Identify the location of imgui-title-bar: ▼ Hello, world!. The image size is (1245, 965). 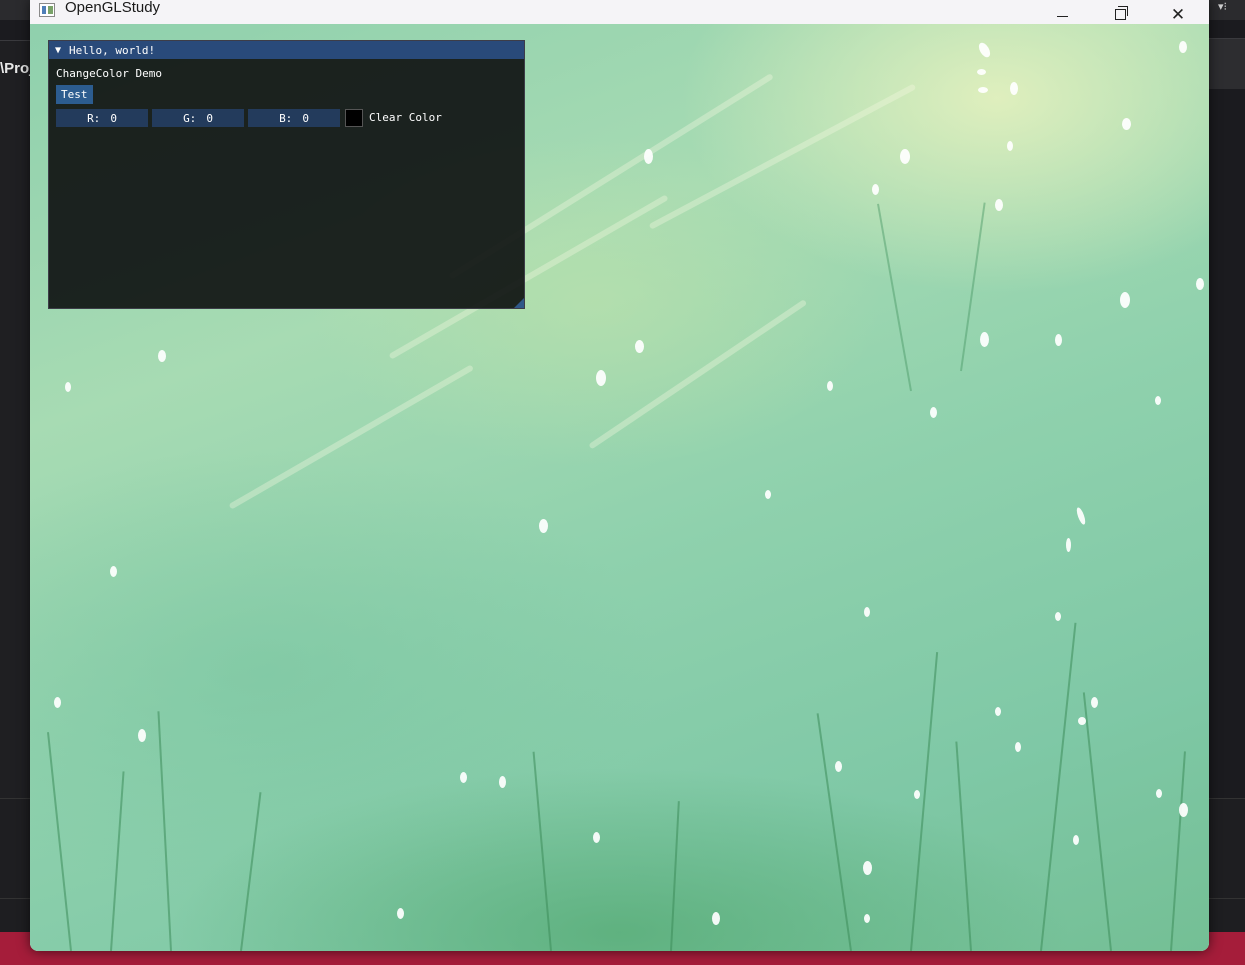
(286, 50).